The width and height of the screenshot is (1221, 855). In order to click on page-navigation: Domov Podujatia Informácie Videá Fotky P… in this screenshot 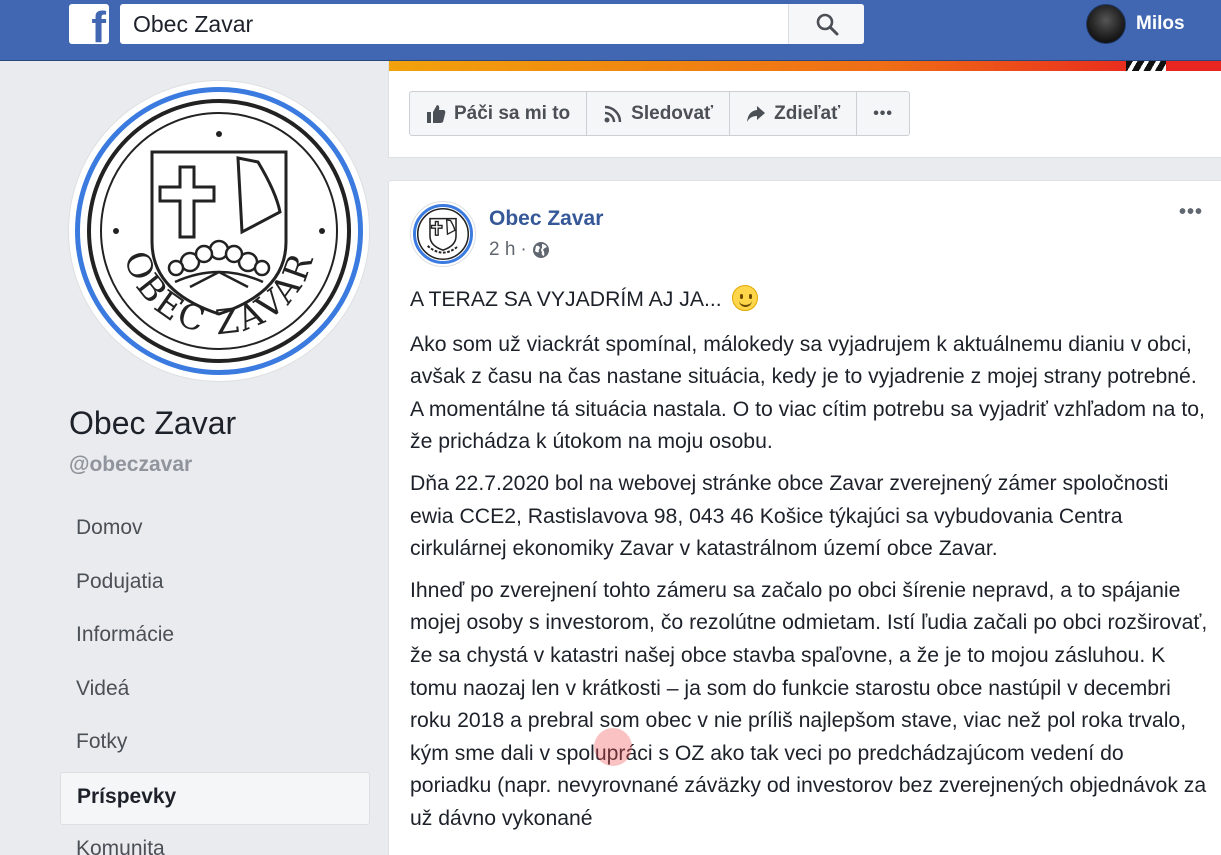, I will do `click(215, 679)`.